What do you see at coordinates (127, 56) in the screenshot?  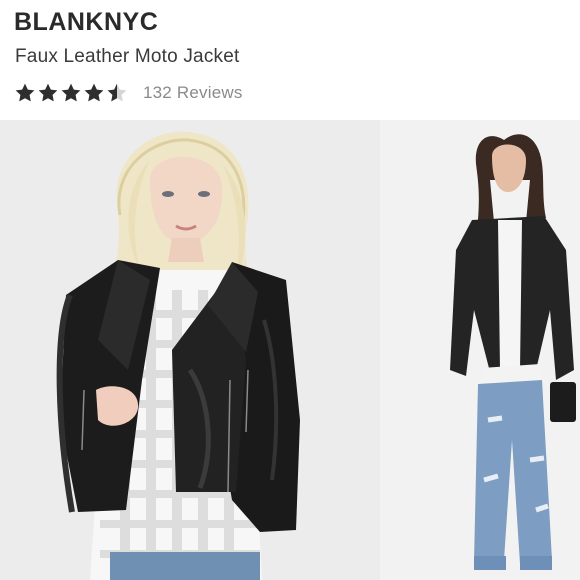 I see `product-title: Faux Leather Moto Jacket` at bounding box center [127, 56].